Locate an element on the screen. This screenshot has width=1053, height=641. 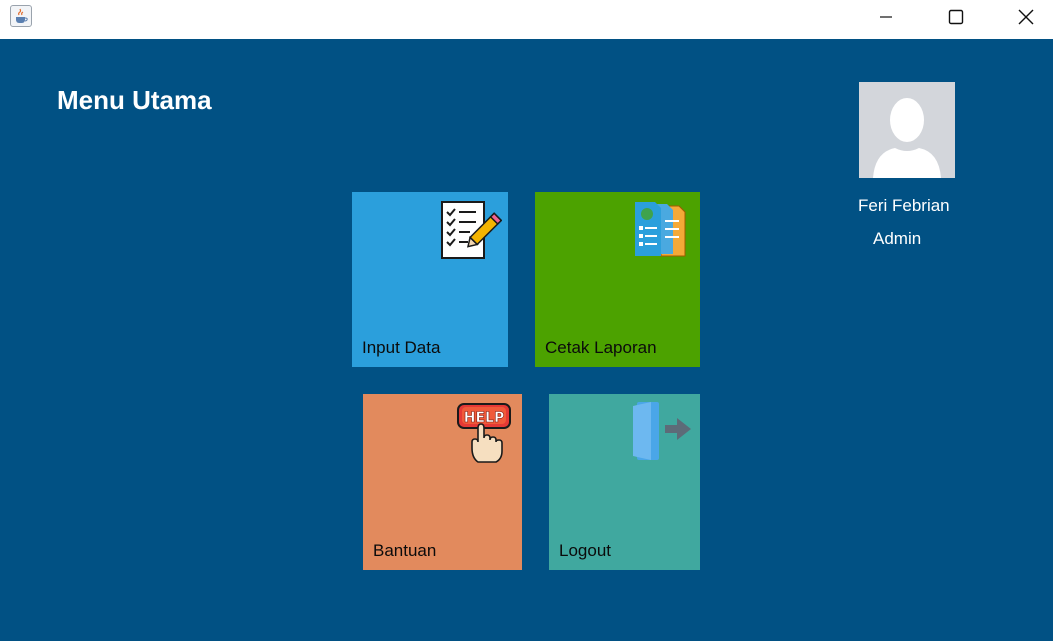
cetak-laporan-tile: Cetak Laporan is located at coordinates (617, 279).